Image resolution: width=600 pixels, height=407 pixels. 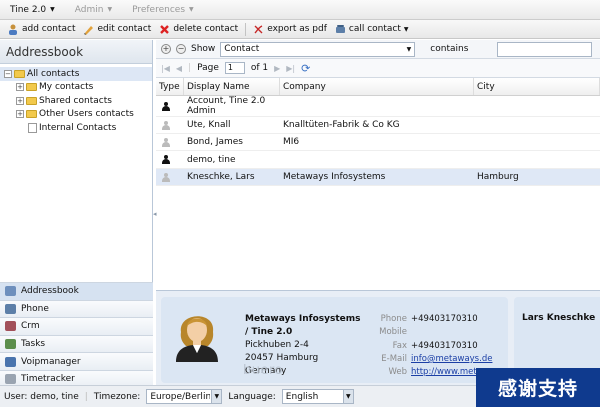 I want to click on menu-preferences: Preferences ▼, so click(x=163, y=10).